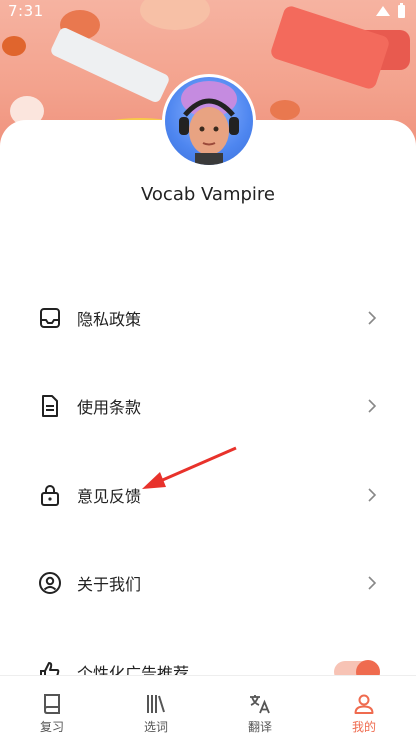 The width and height of the screenshot is (416, 742). I want to click on avatar-illustration, so click(209, 123).